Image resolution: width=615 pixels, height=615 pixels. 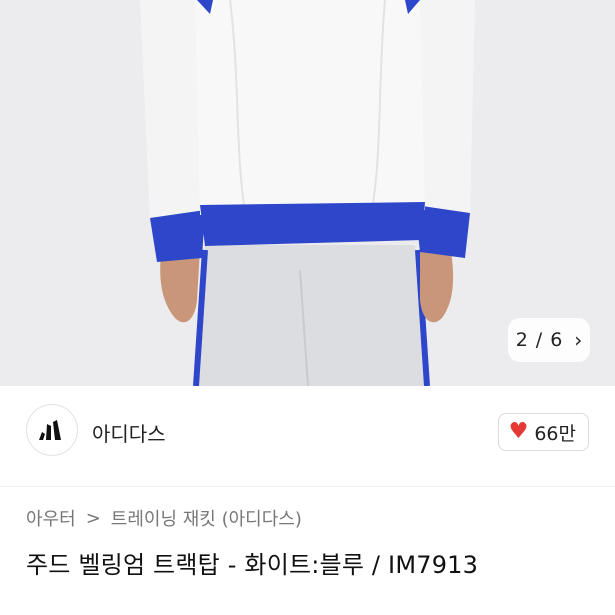 What do you see at coordinates (578, 340) in the screenshot?
I see `chevron-right-icon: ›` at bounding box center [578, 340].